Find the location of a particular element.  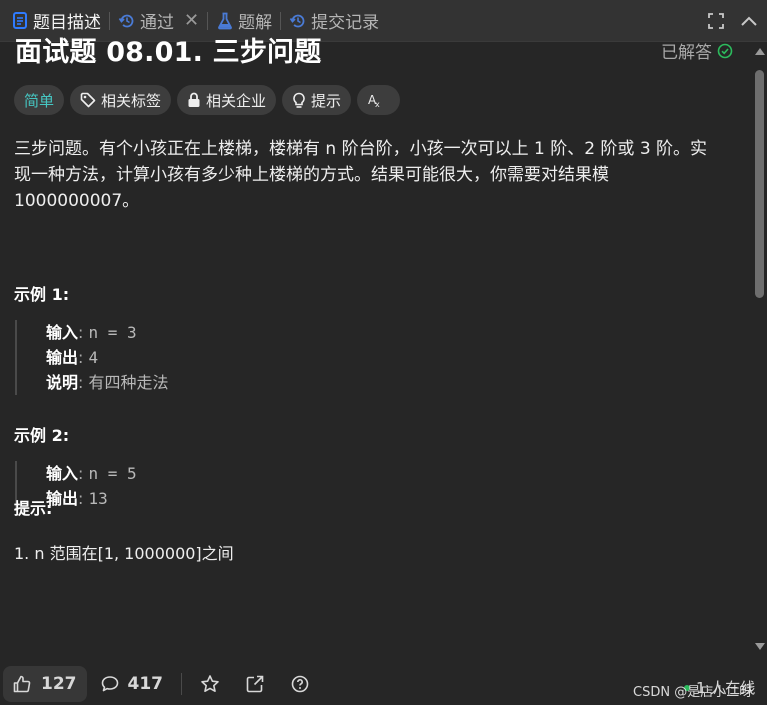

thumb-up-icon is located at coordinates (22, 683).